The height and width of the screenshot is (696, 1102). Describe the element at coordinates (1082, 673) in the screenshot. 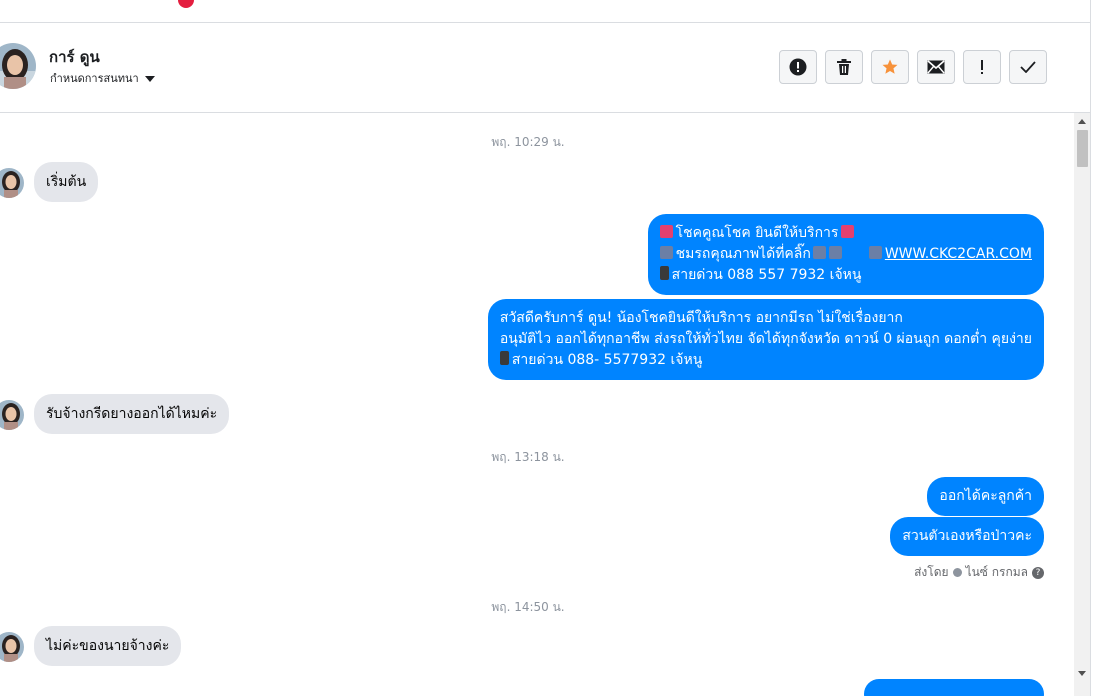

I see `scroll-down-arrow-icon` at that location.